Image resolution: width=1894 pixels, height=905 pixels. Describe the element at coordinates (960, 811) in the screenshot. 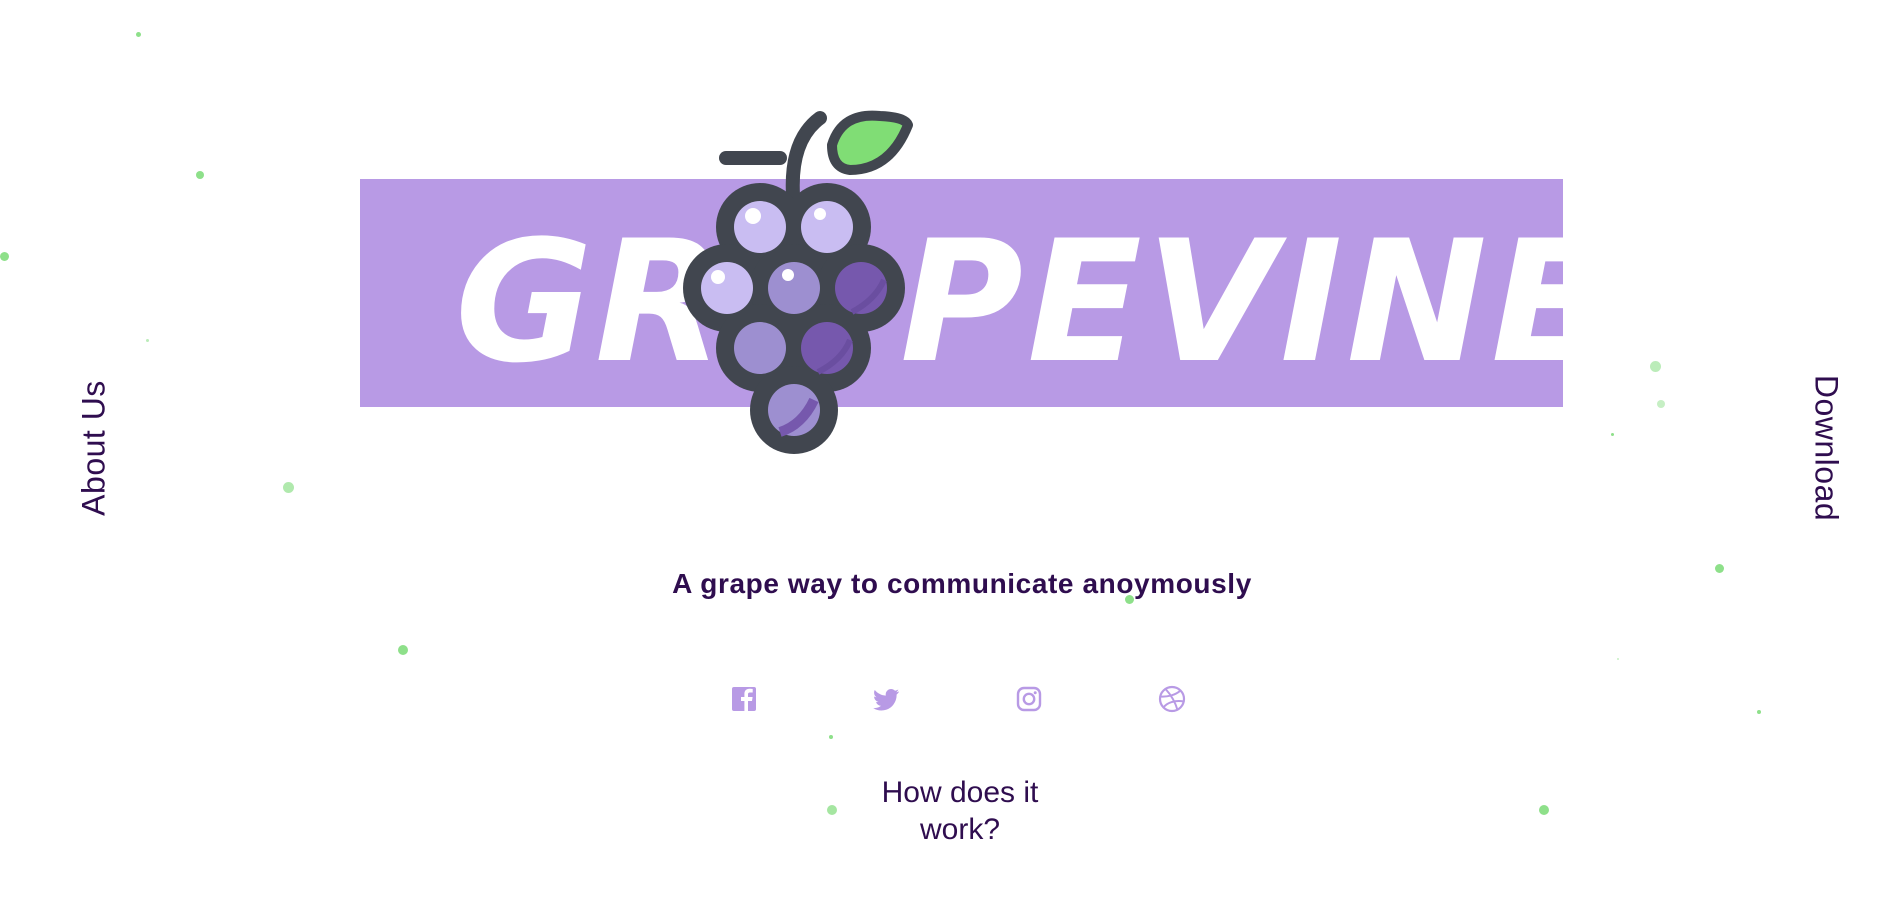

I see `how-it-works-link: How does it work?` at that location.